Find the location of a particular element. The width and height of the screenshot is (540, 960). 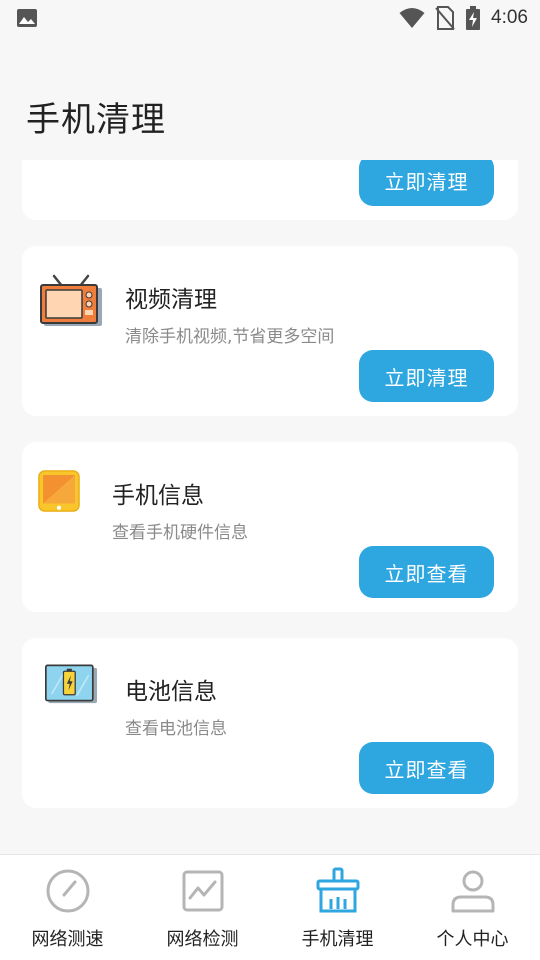

card-desc: 查看电池信息 is located at coordinates (176, 729).